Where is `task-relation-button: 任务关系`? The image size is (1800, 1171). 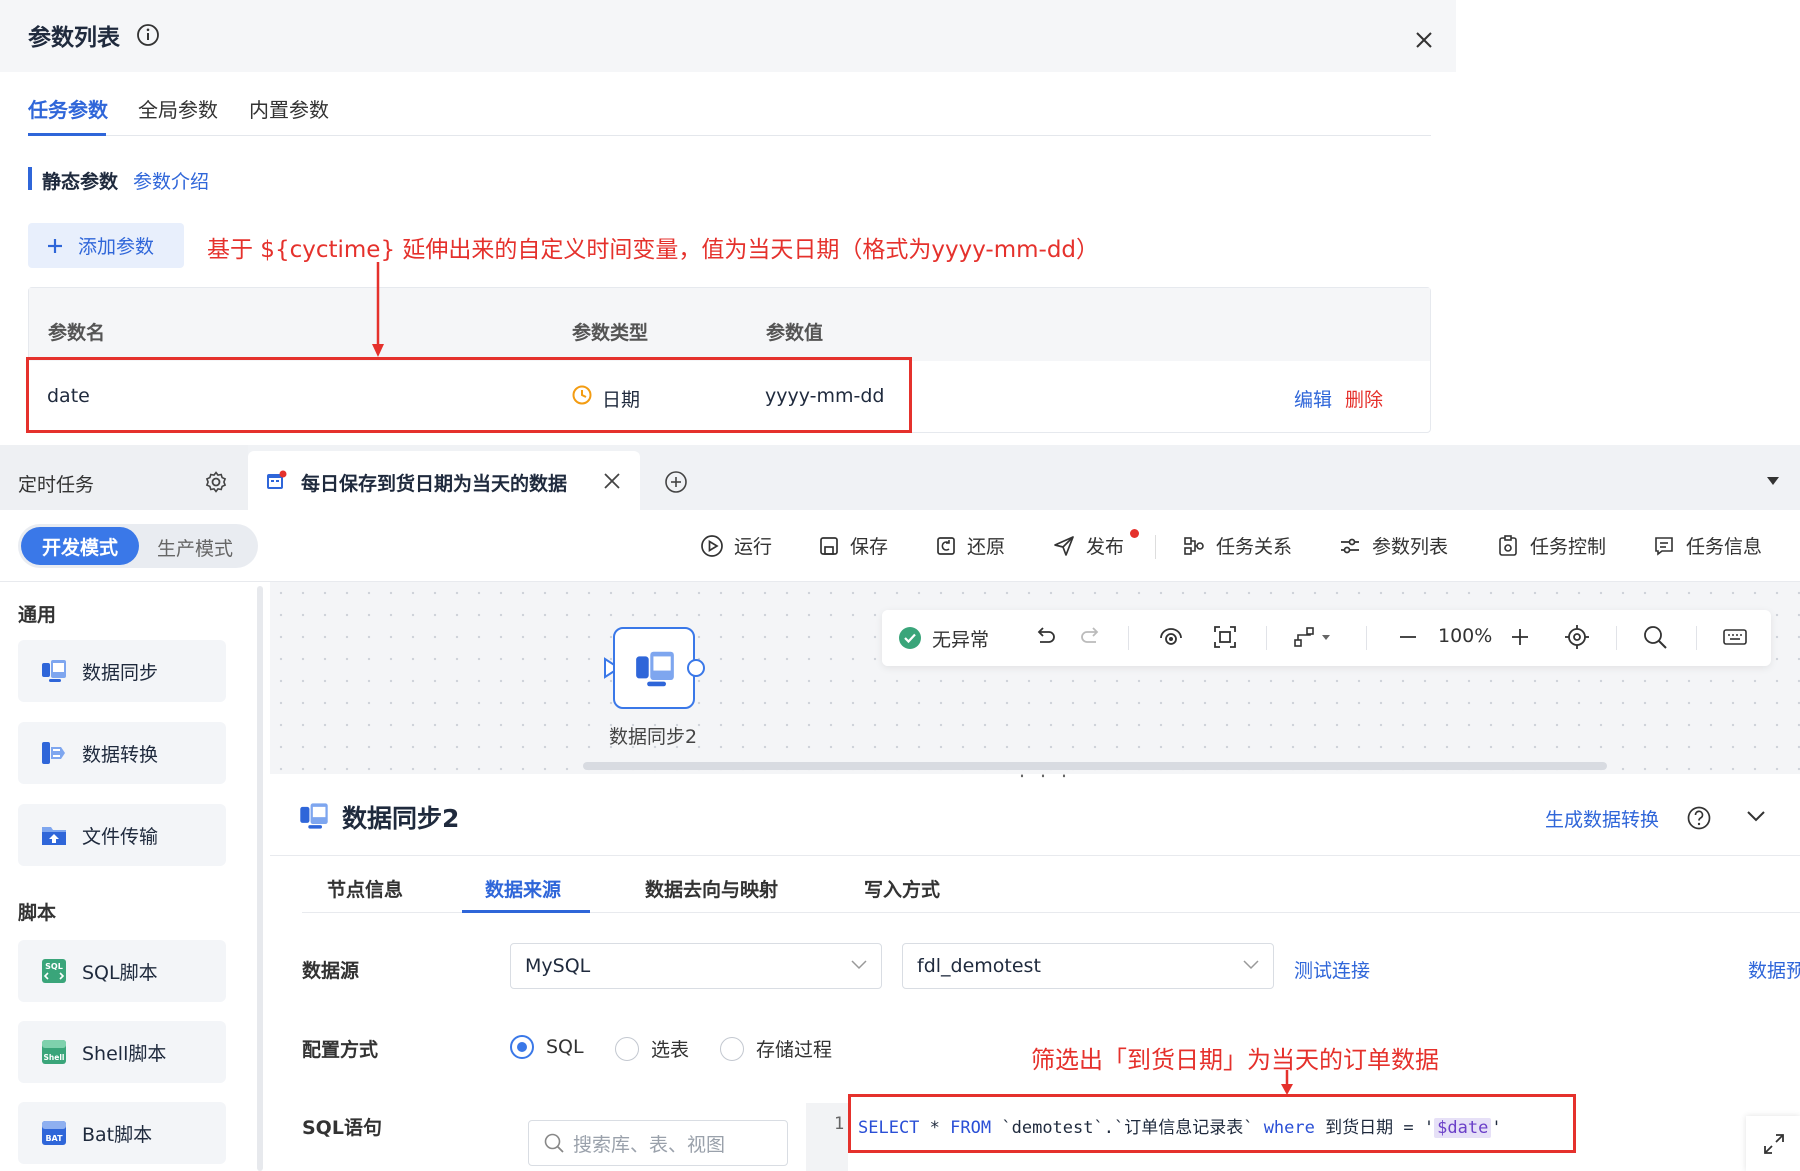
task-relation-button: 任务关系 is located at coordinates (1237, 545).